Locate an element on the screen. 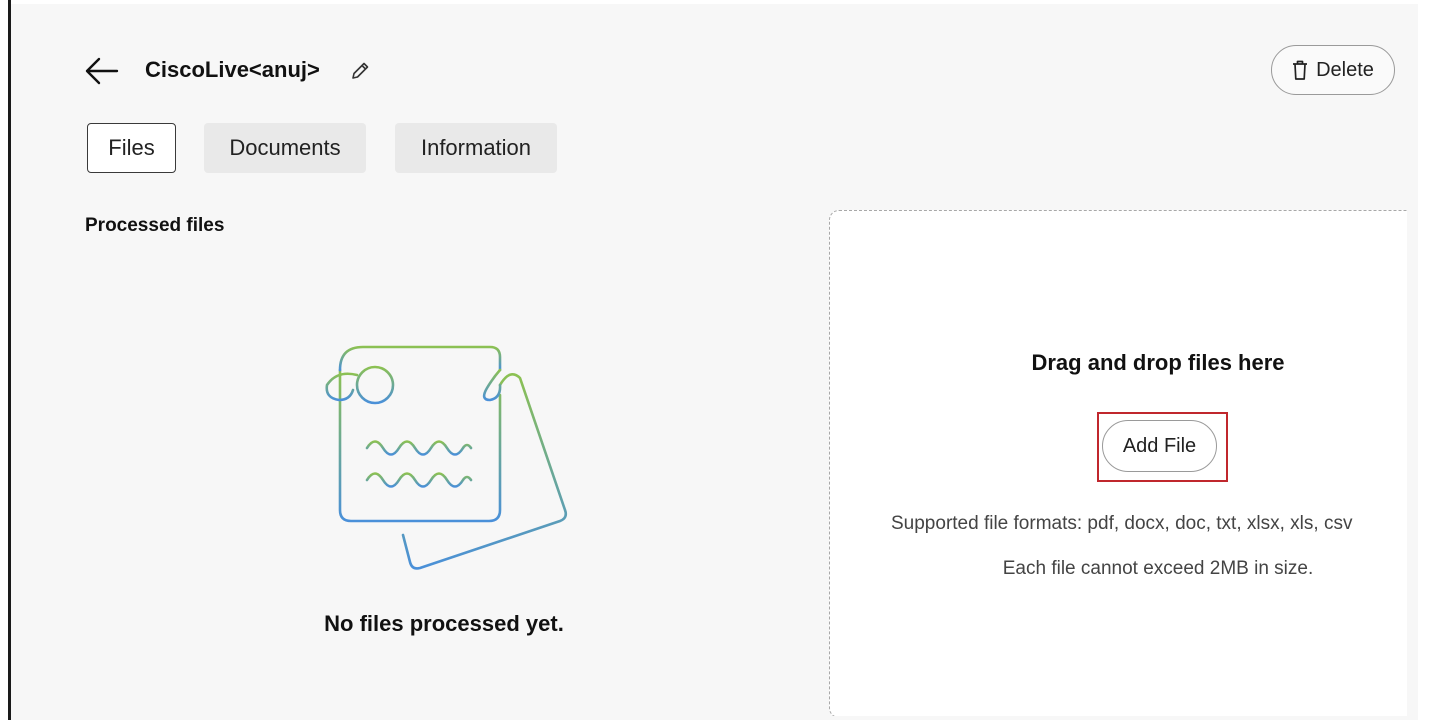 Image resolution: width=1445 pixels, height=720 pixels. dropzone-title: Drag and drop files here is located at coordinates (1158, 362).